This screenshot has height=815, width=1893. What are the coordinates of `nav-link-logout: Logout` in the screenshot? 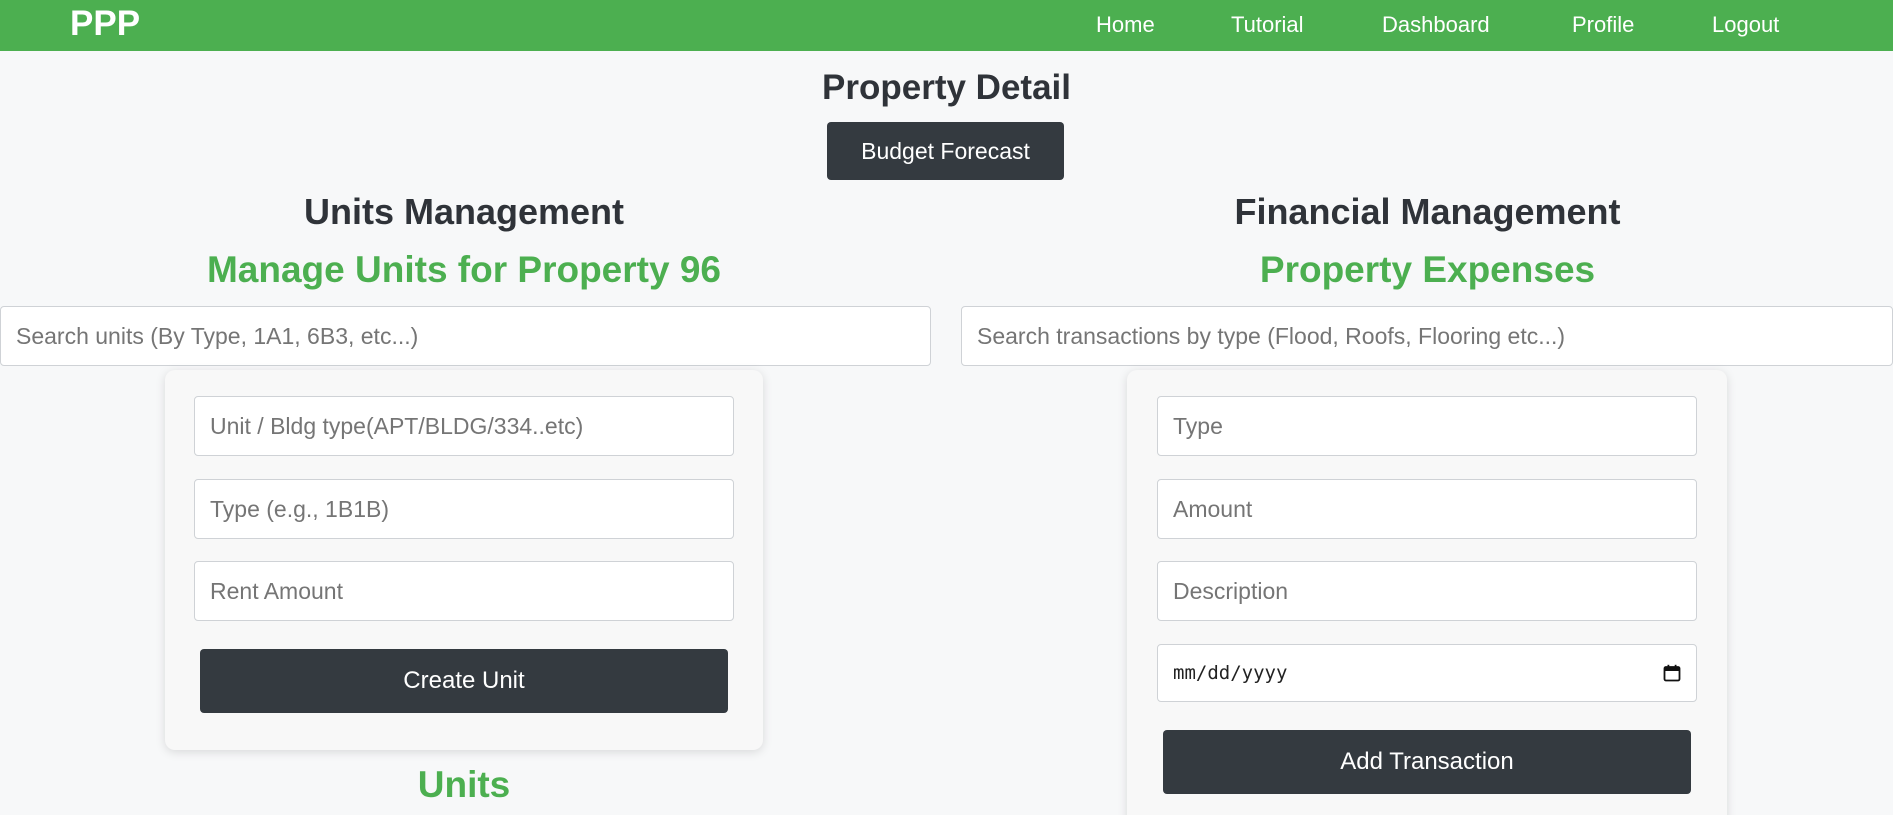 It's located at (1745, 25).